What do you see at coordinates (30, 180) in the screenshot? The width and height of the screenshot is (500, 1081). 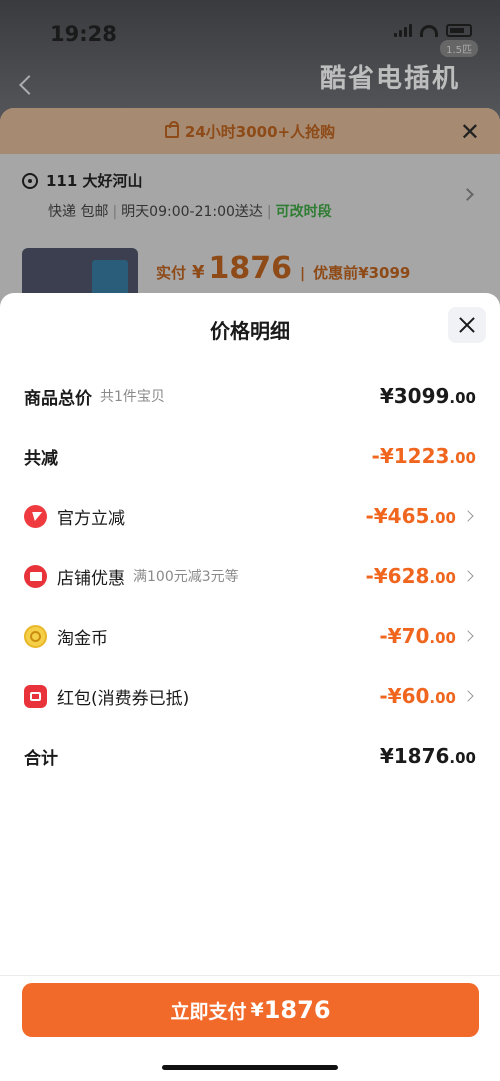 I see `location-icon` at bounding box center [30, 180].